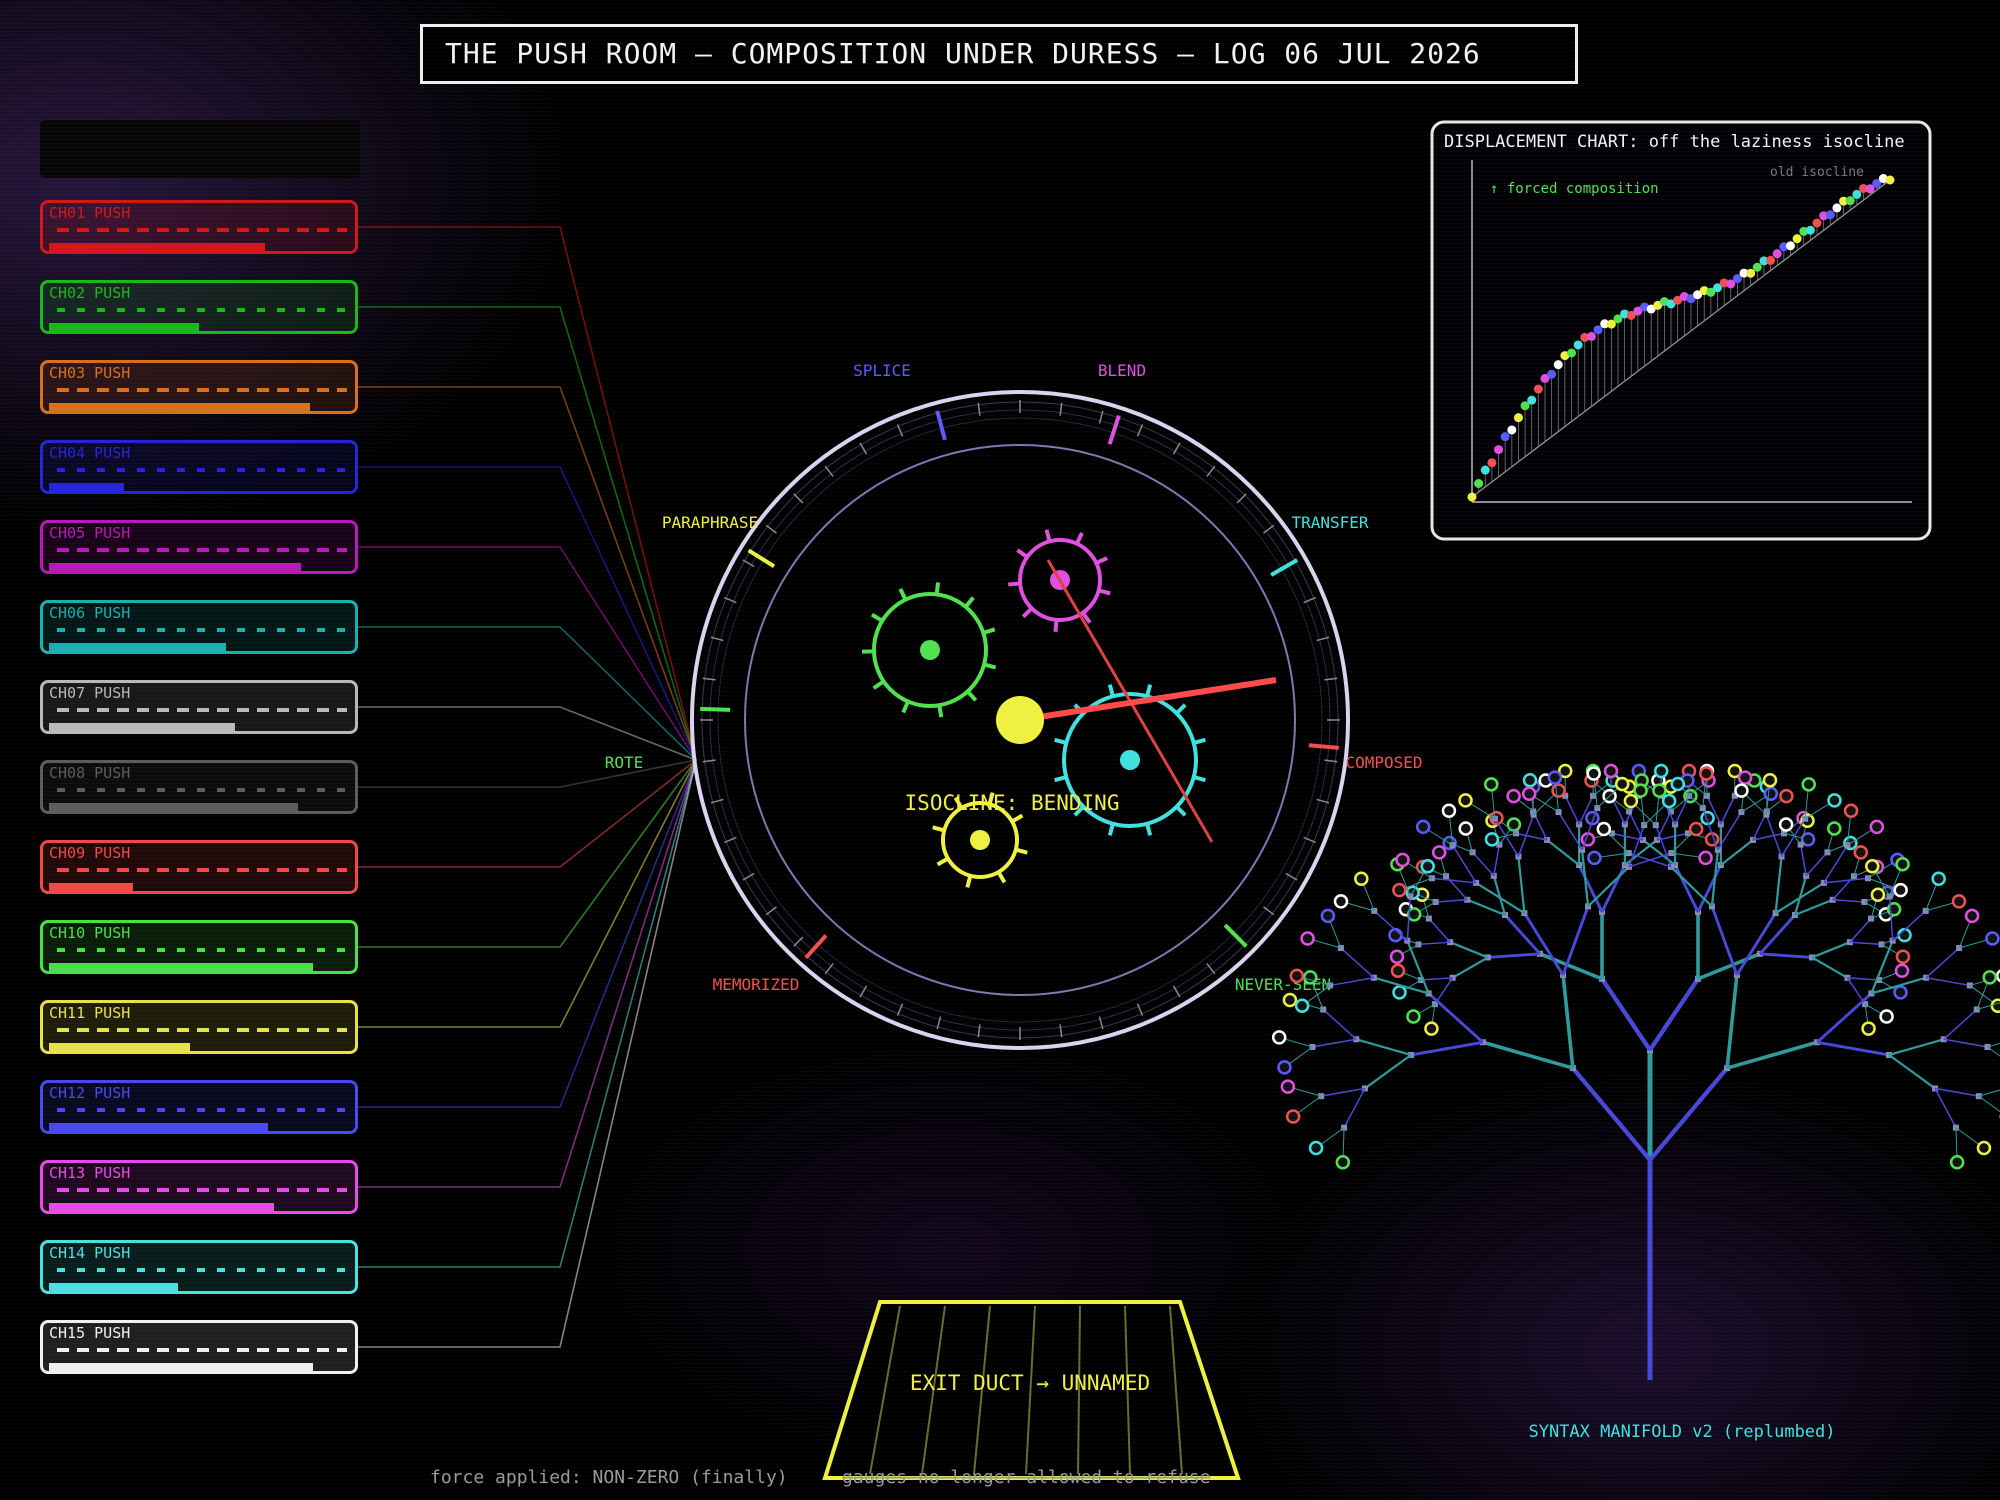 This screenshot has height=1500, width=2000. What do you see at coordinates (1635, 1071) in the screenshot?
I see `syntax-manifold-tree` at bounding box center [1635, 1071].